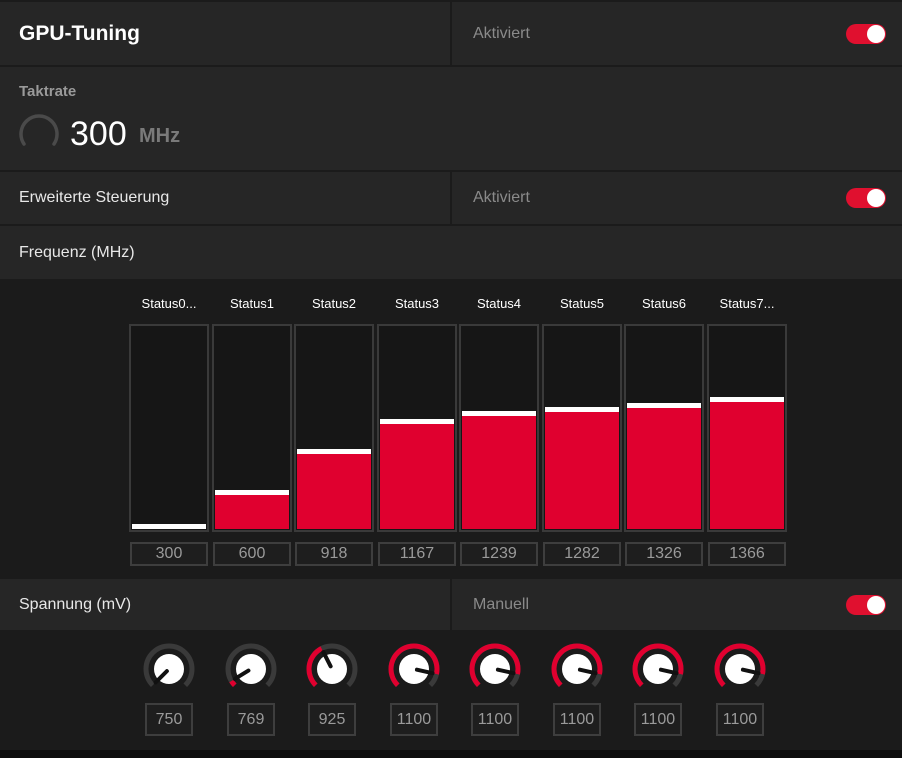 This screenshot has width=902, height=758. I want to click on frequency-value-field: 918, so click(334, 554).